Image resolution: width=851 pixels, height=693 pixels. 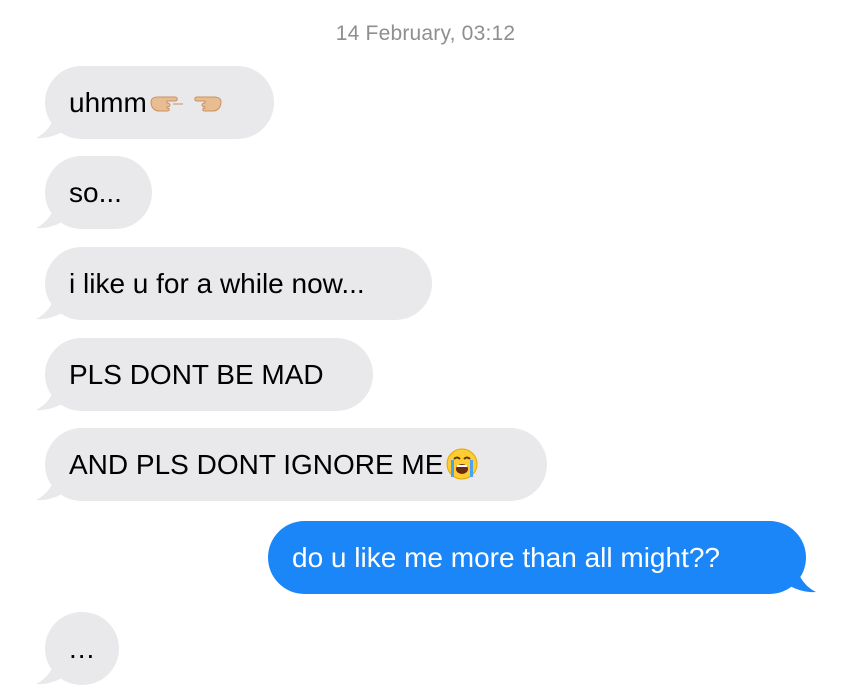 I want to click on outgoing-message-bubble: do u like me more than all might??, so click(x=537, y=557).